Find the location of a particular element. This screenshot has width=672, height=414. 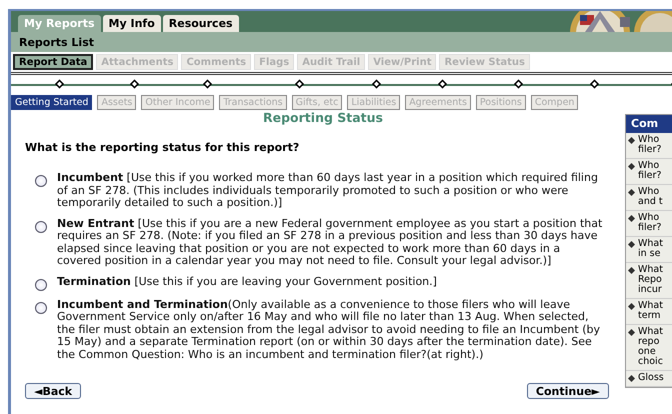

page-title: Reporting Status is located at coordinates (323, 117).